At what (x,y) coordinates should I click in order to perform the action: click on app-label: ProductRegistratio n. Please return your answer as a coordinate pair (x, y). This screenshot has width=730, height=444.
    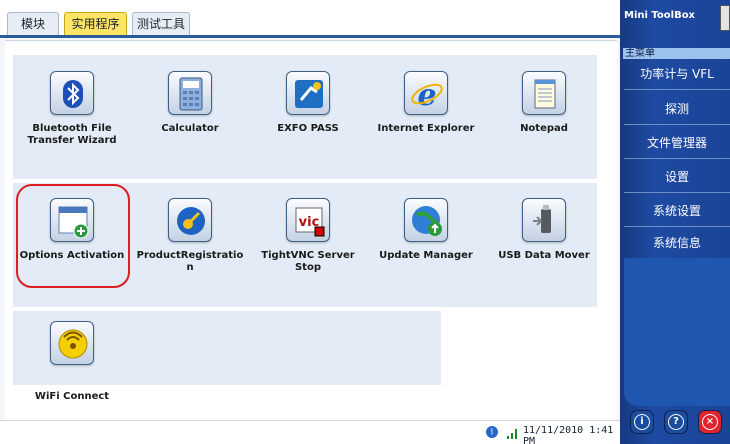
    Looking at the image, I should click on (190, 261).